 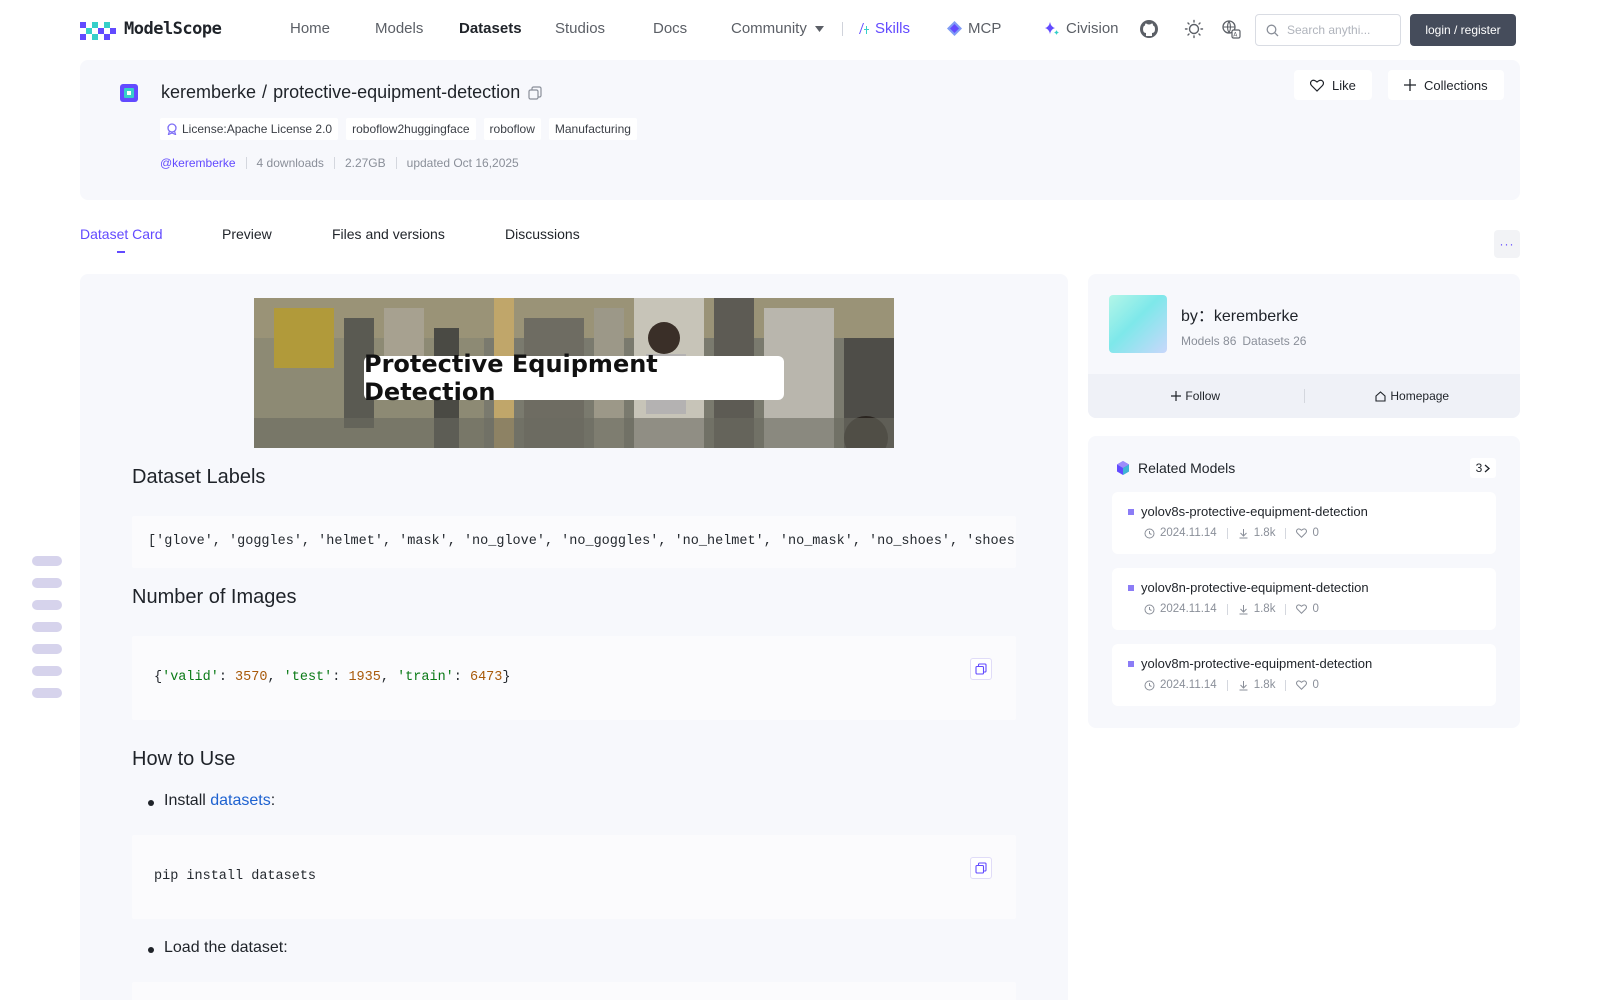 I want to click on related-models-count-button: 3, so click(x=1483, y=468).